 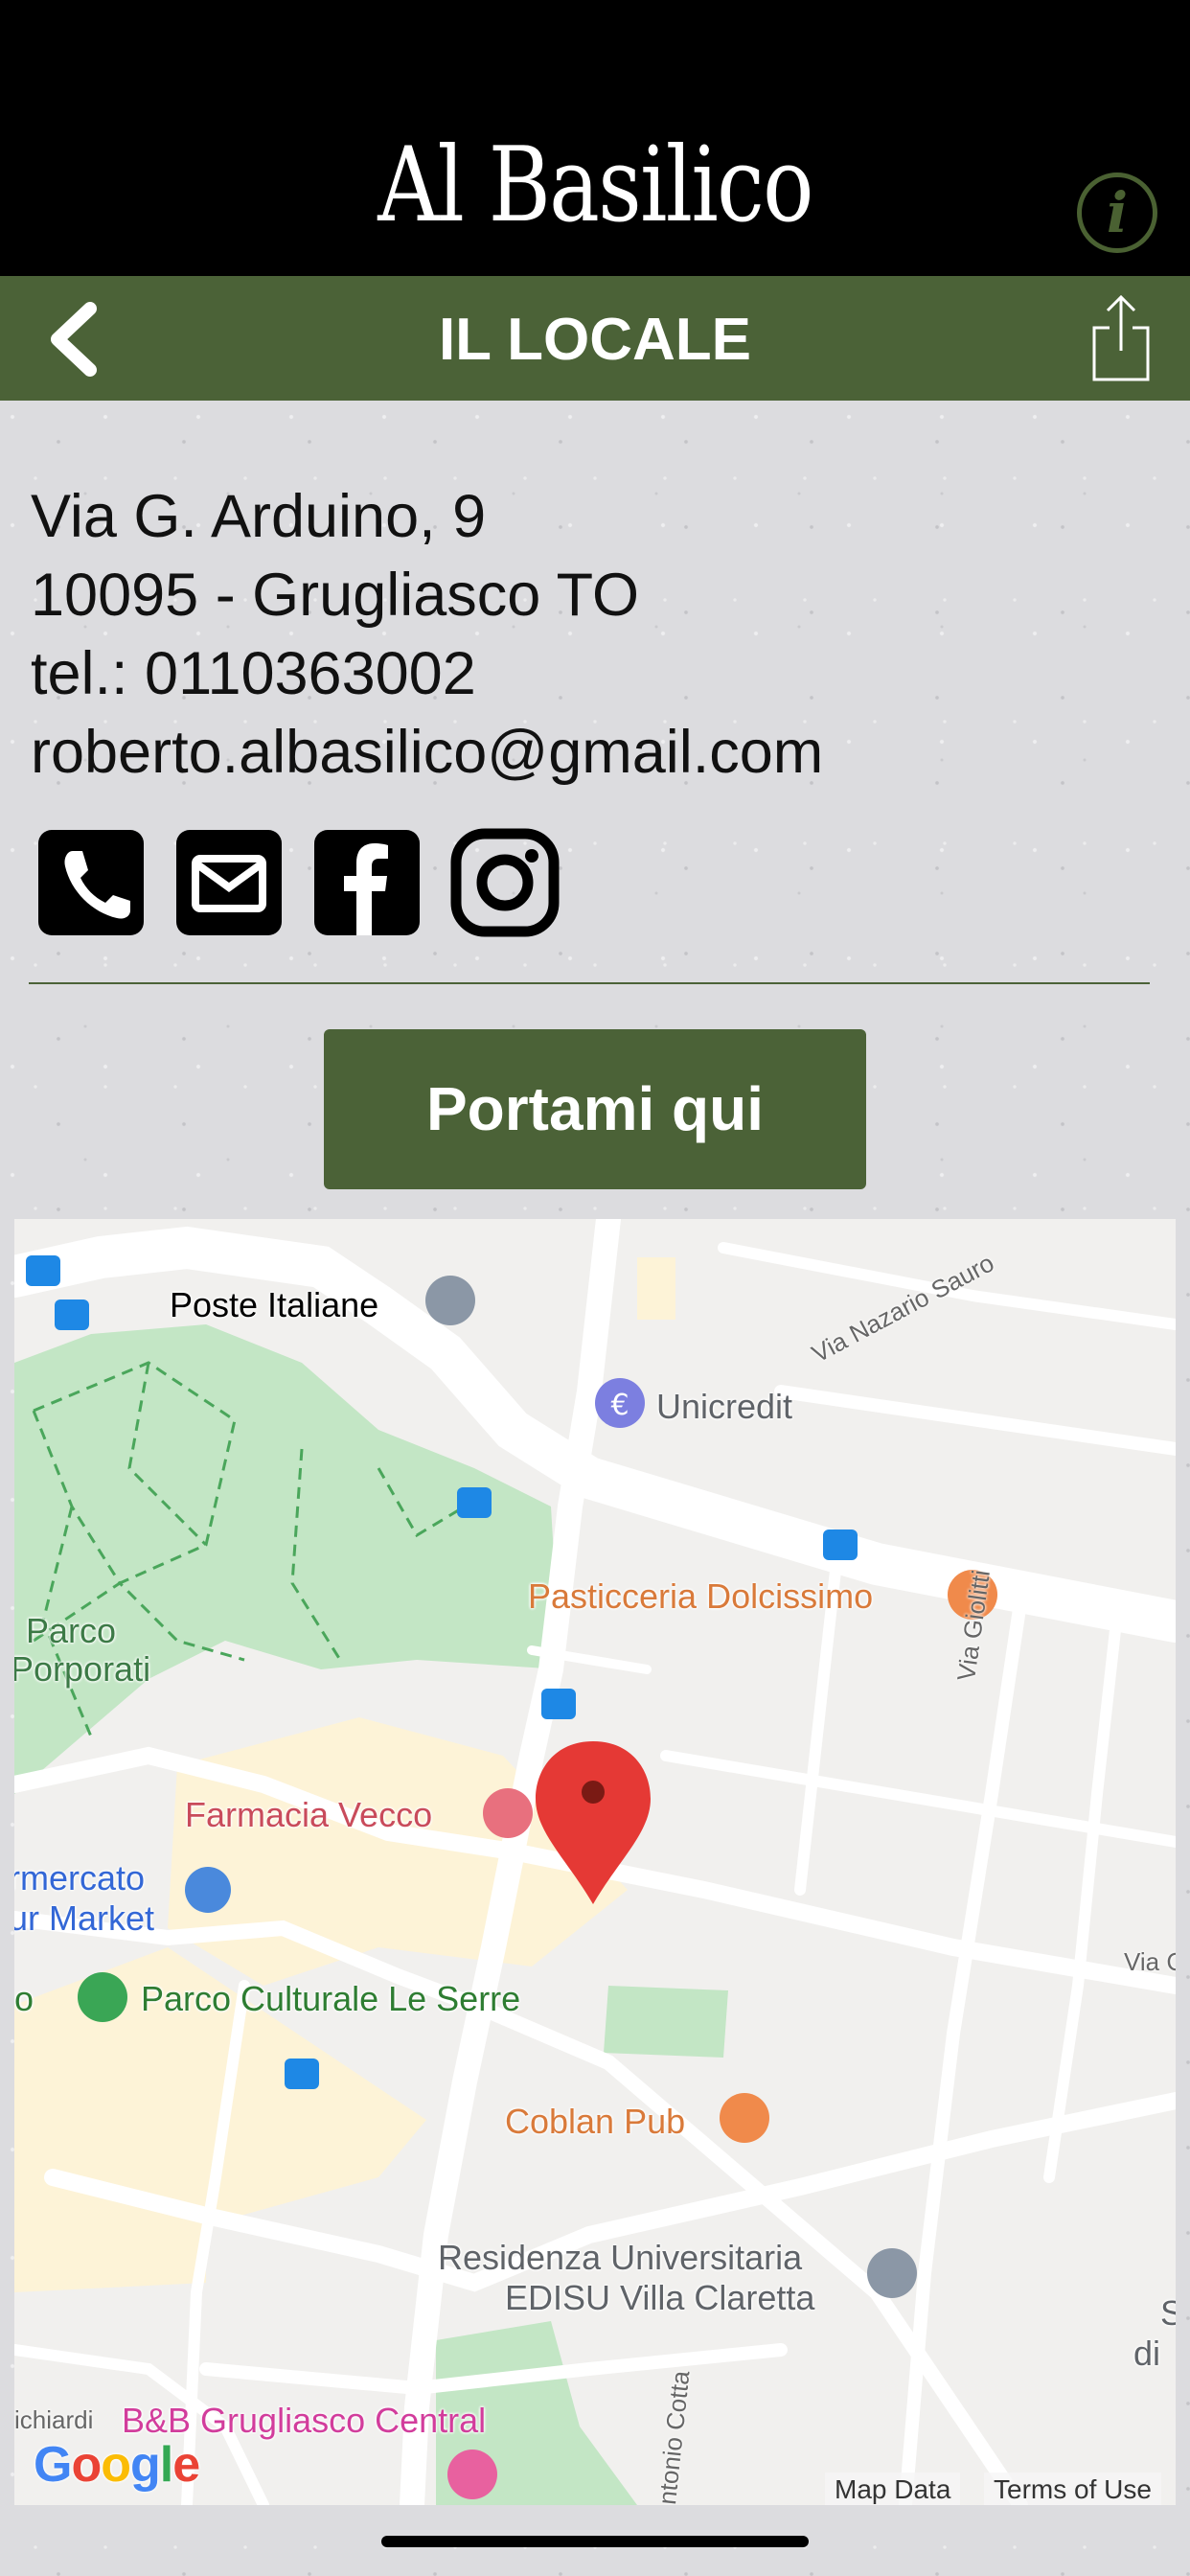 I want to click on poi-parco-porporati: Parco, so click(x=71, y=1631).